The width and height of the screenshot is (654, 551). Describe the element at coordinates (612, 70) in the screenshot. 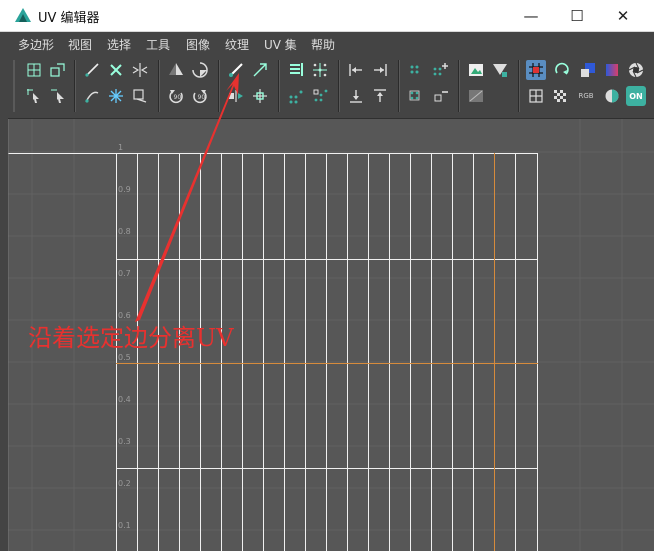

I see `square-gradient-icon` at that location.